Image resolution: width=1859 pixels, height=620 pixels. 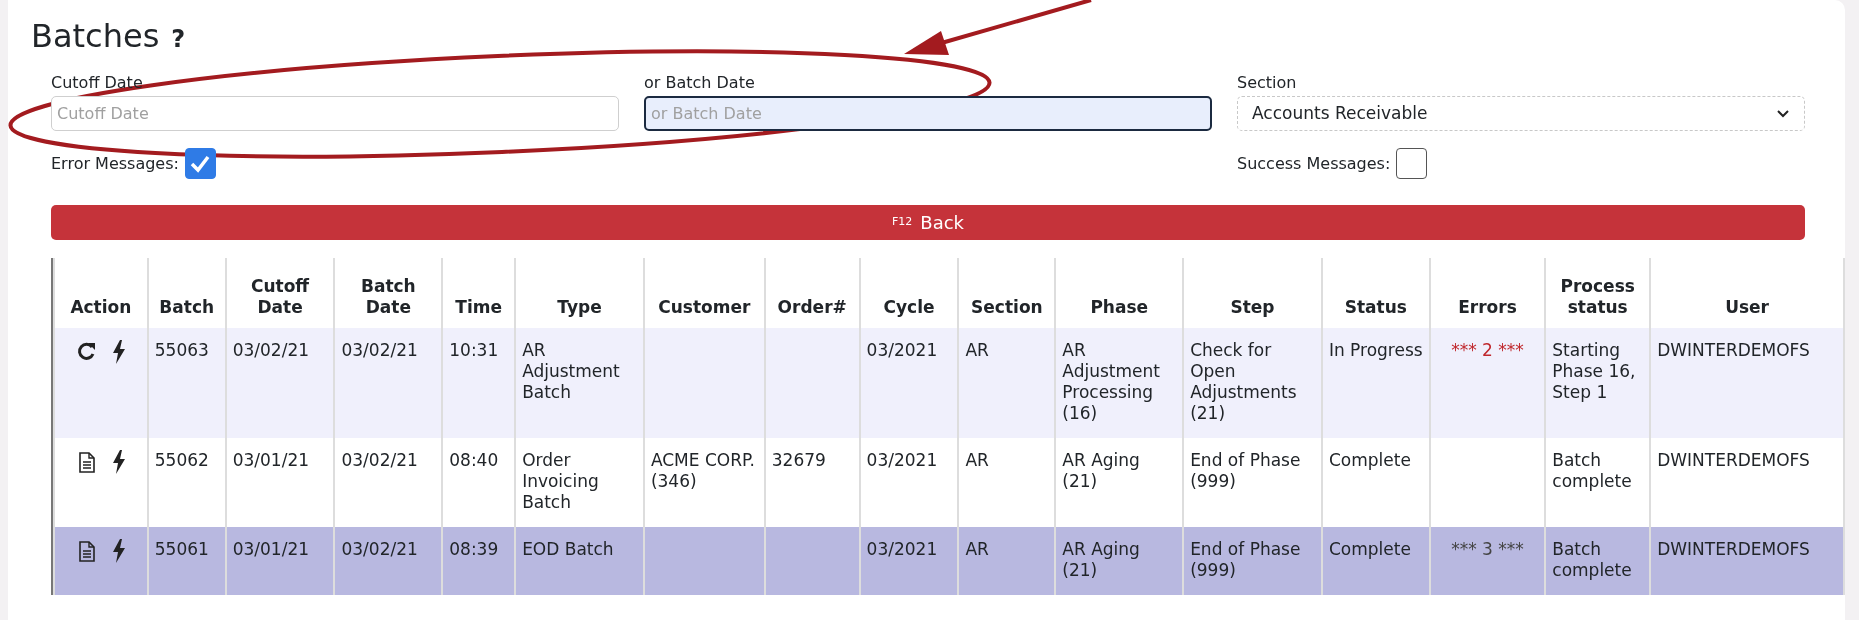 I want to click on table-cell: 55061, so click(x=181, y=549).